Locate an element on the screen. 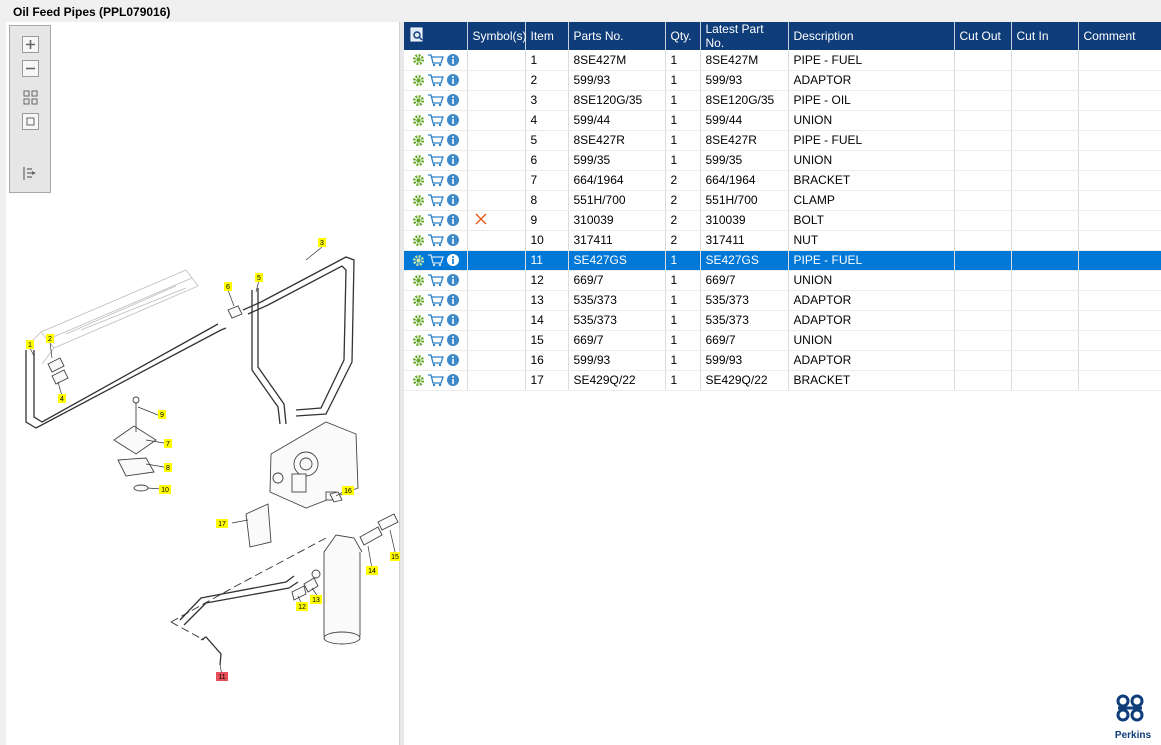 The width and height of the screenshot is (1161, 745). header-latest-part-no: Latest Part No. is located at coordinates (744, 36).